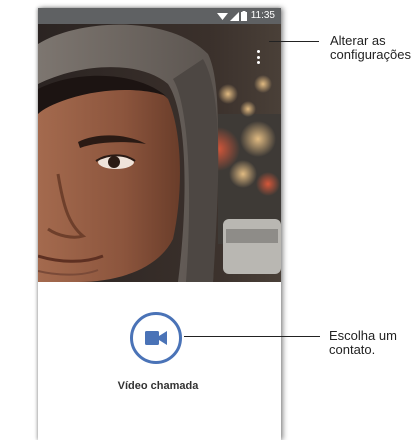 The image size is (418, 440). What do you see at coordinates (158, 386) in the screenshot?
I see `video-call-label: Vídeo chamada` at bounding box center [158, 386].